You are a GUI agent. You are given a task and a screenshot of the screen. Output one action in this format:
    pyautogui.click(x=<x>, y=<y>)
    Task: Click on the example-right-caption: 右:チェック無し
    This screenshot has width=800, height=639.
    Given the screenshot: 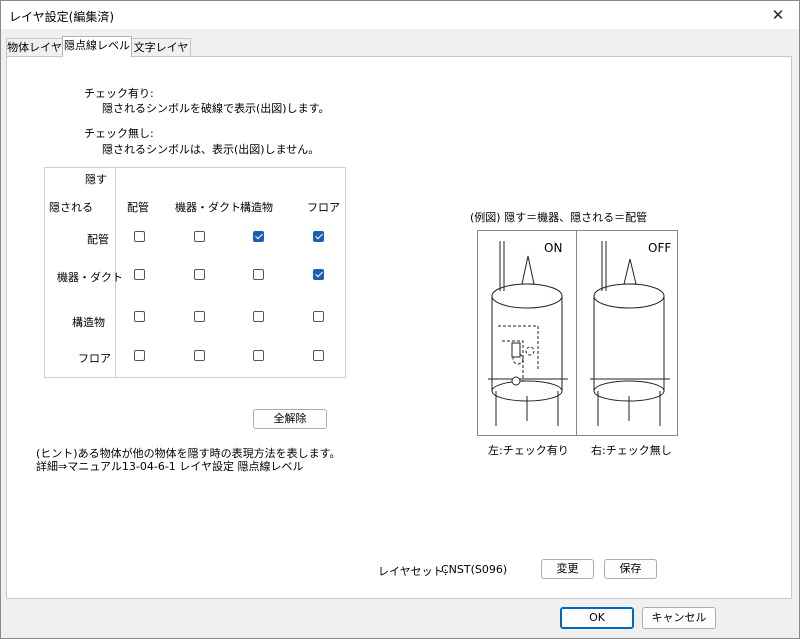 What is the action you would take?
    pyautogui.click(x=631, y=450)
    